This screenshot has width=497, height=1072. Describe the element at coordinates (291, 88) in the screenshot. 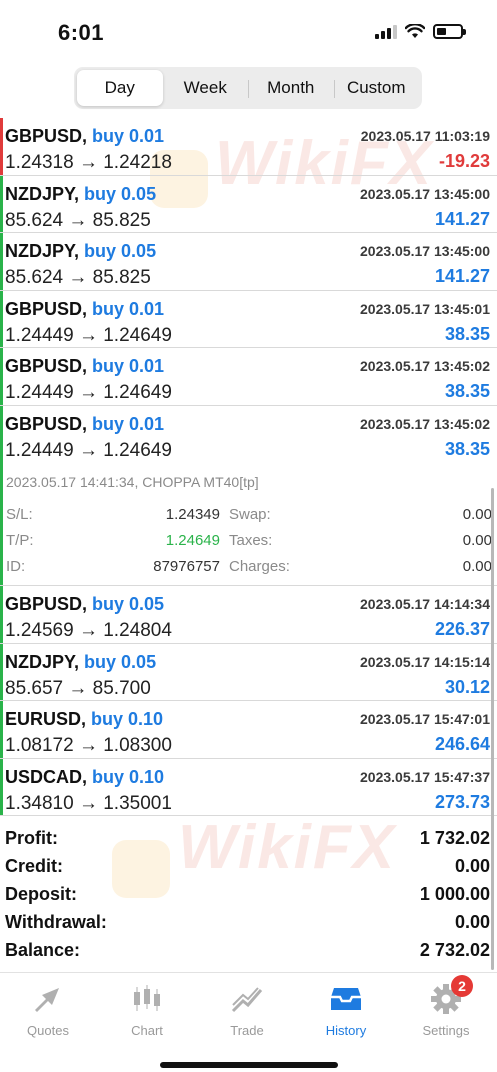

I see `segment-month: Month` at that location.